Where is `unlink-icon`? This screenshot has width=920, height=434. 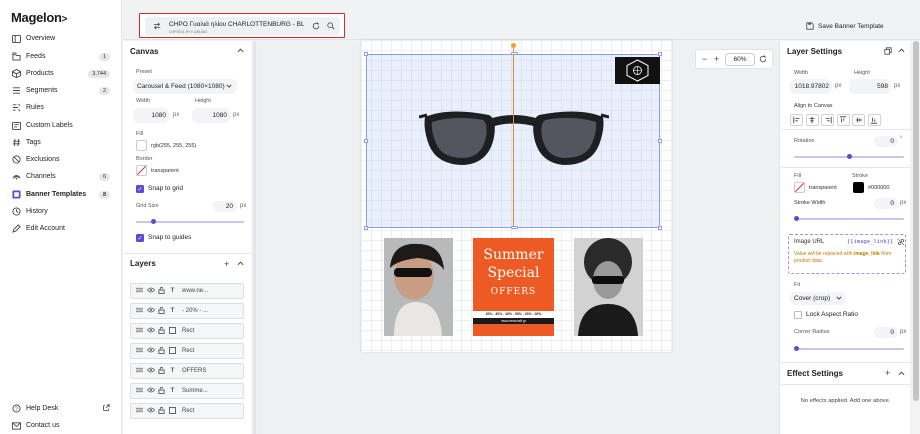 unlink-icon is located at coordinates (901, 243).